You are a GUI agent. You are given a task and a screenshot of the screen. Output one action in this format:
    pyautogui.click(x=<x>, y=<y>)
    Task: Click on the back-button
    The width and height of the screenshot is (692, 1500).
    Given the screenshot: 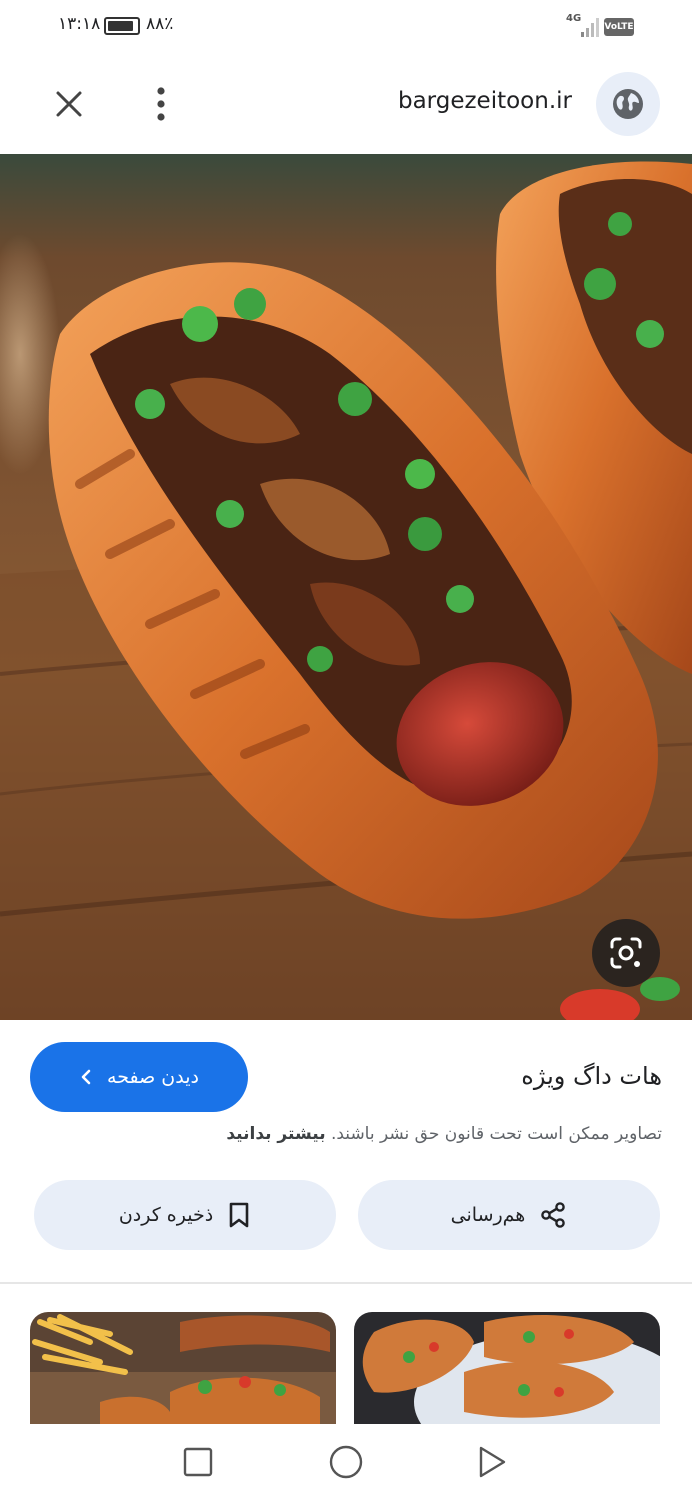 What is the action you would take?
    pyautogui.click(x=492, y=1462)
    